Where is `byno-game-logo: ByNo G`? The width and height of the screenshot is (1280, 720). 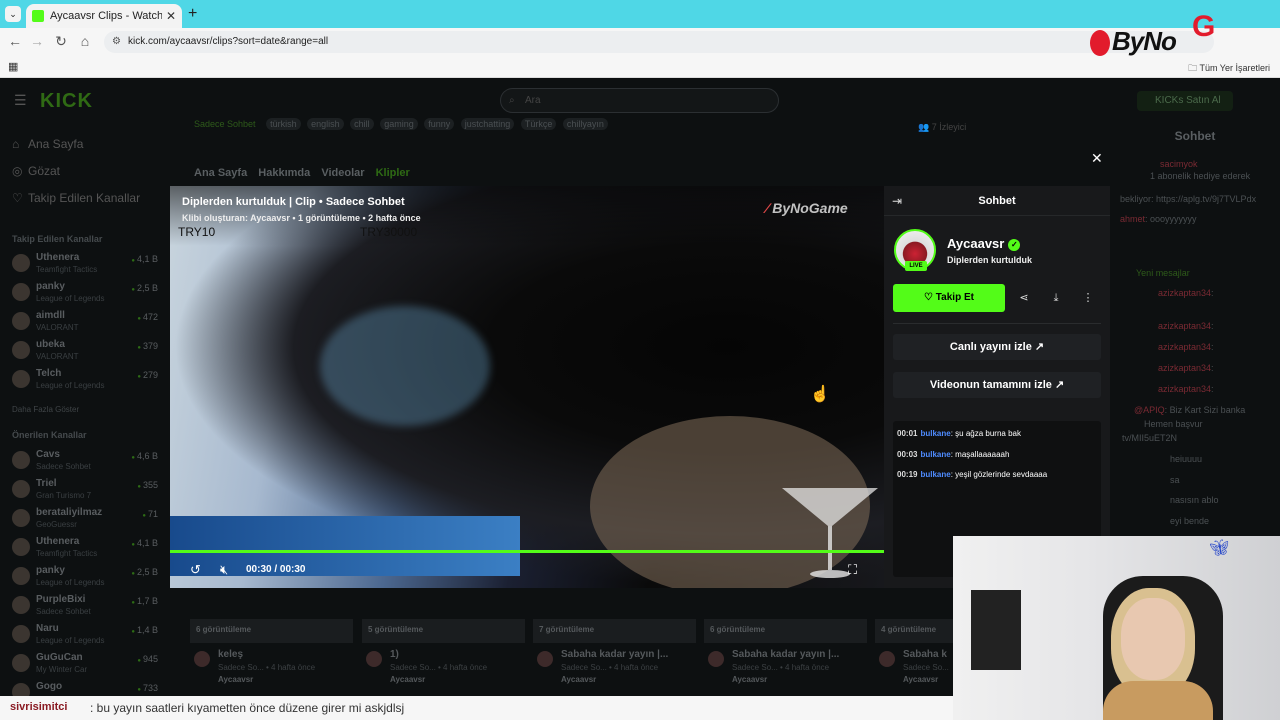 byno-game-logo: ByNo G is located at coordinates (1165, 36).